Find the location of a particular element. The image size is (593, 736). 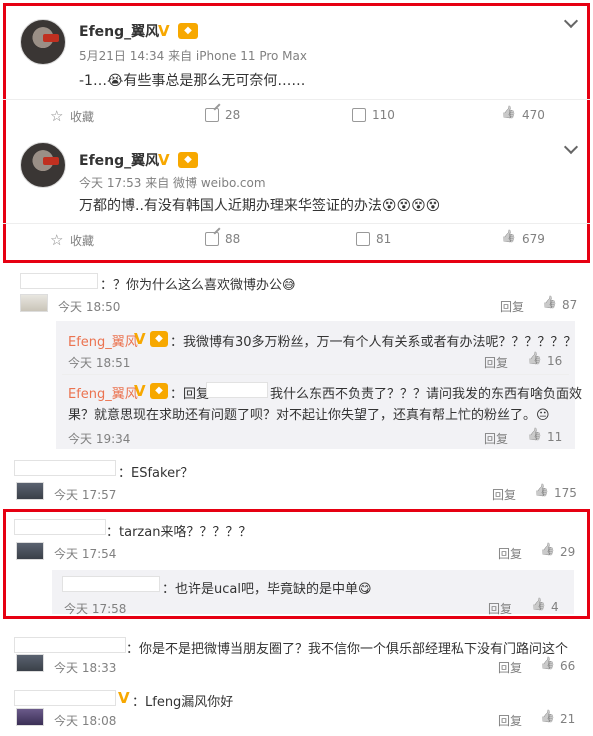

comment-text: ：Lfeng漏风你好 is located at coordinates (183, 702).